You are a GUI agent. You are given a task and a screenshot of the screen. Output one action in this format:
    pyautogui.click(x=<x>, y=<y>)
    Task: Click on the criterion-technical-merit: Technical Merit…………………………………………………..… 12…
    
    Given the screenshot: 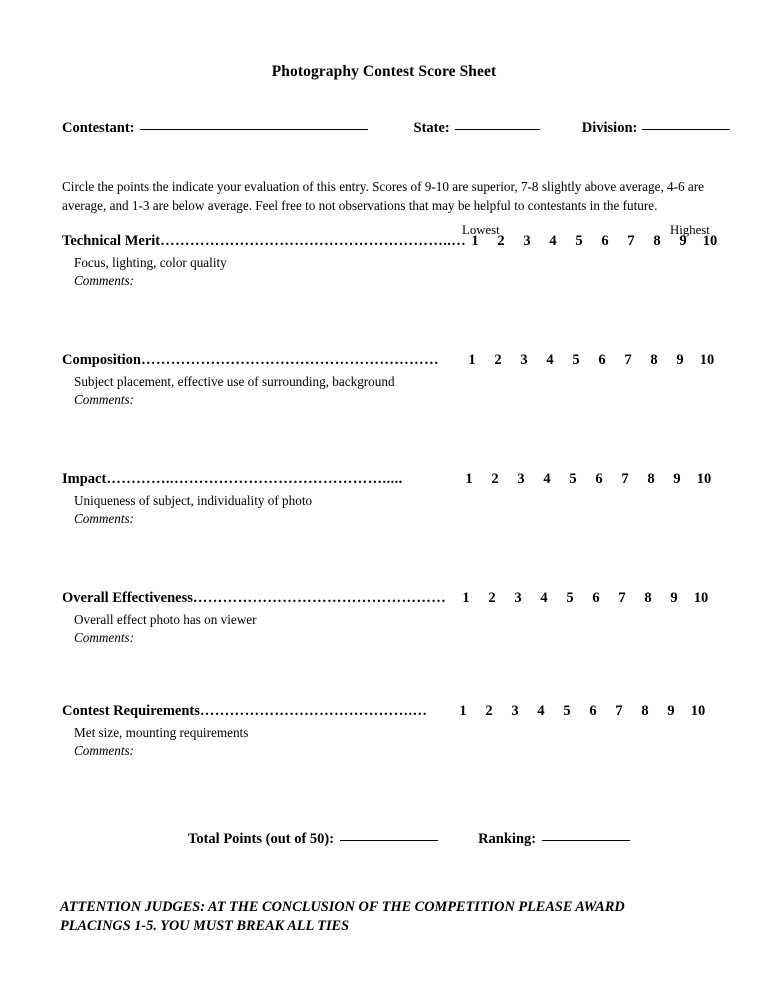 What is the action you would take?
    pyautogui.click(x=392, y=261)
    